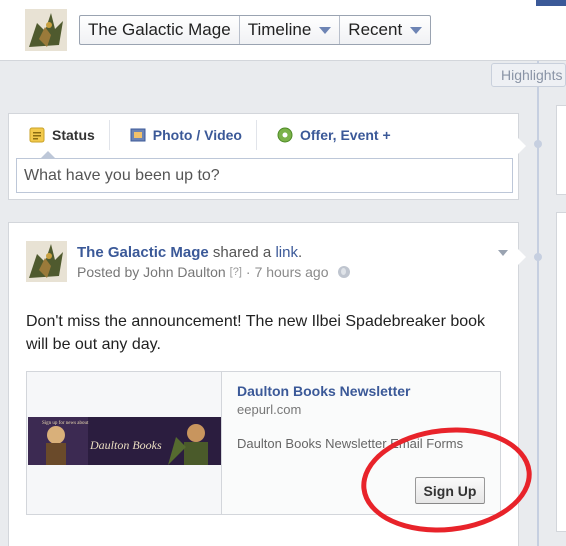 Image resolution: width=566 pixels, height=546 pixels. Describe the element at coordinates (300, 252) in the screenshot. I see `headline-period: .` at that location.